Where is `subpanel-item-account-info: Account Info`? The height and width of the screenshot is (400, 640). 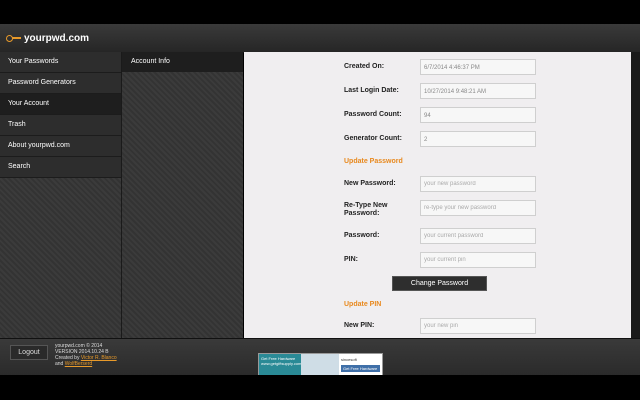
subpanel-item-account-info: Account Info is located at coordinates (182, 62).